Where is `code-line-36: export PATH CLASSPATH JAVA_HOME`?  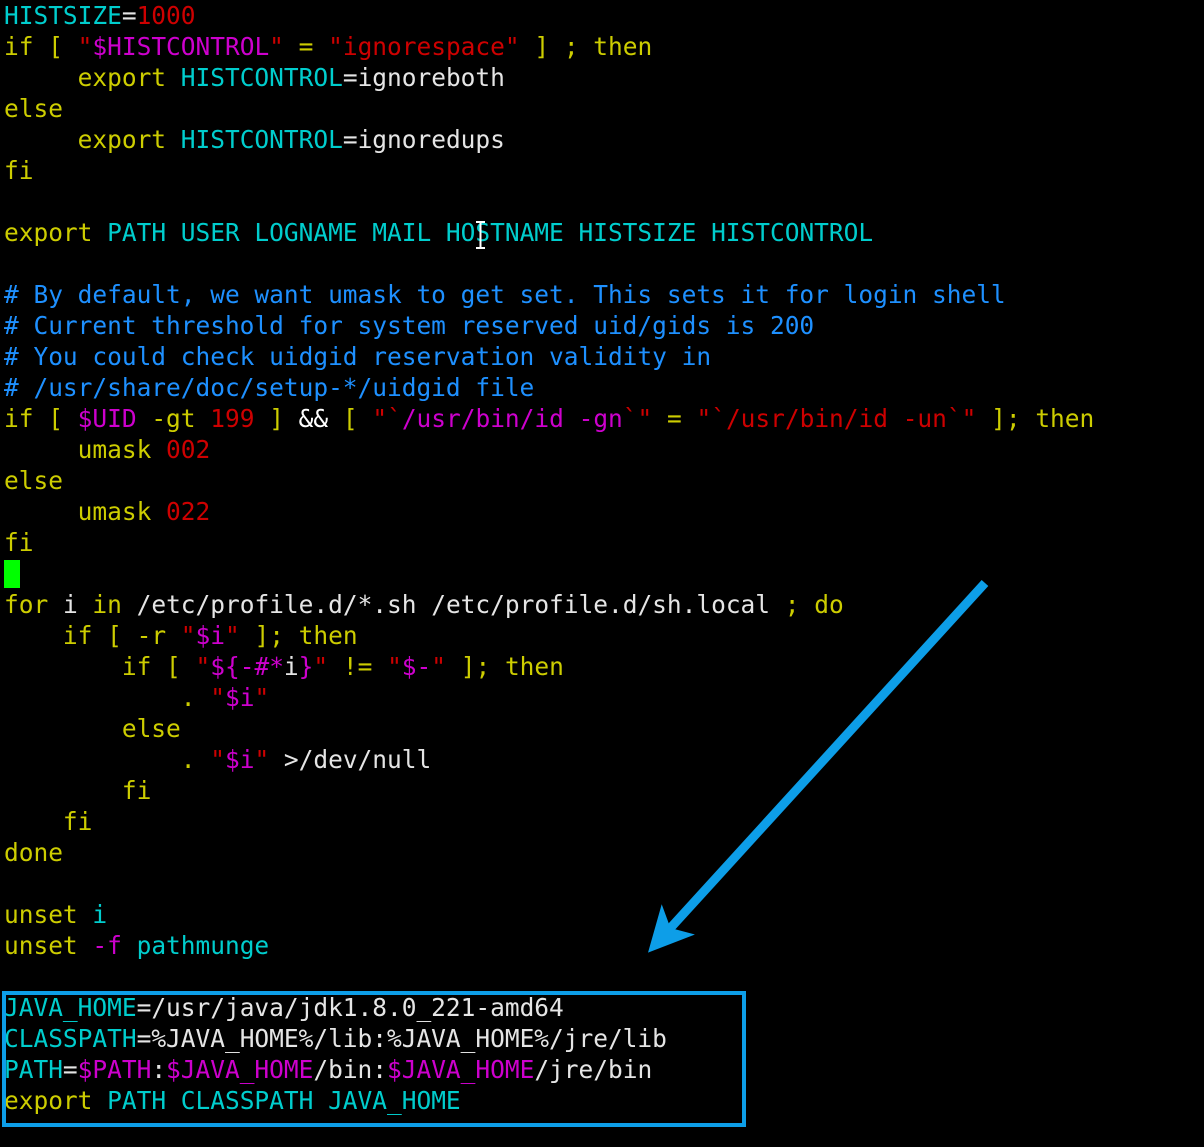
code-line-36: export PATH CLASSPATH JAVA_HOME is located at coordinates (549, 1100).